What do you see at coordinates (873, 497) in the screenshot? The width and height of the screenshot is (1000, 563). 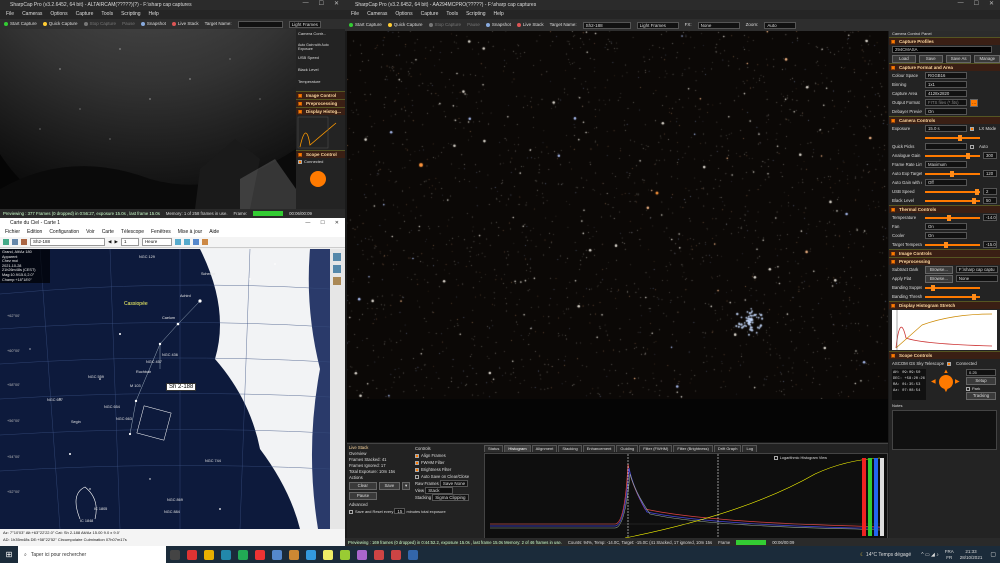 I see `stack-channel-sliders` at bounding box center [873, 497].